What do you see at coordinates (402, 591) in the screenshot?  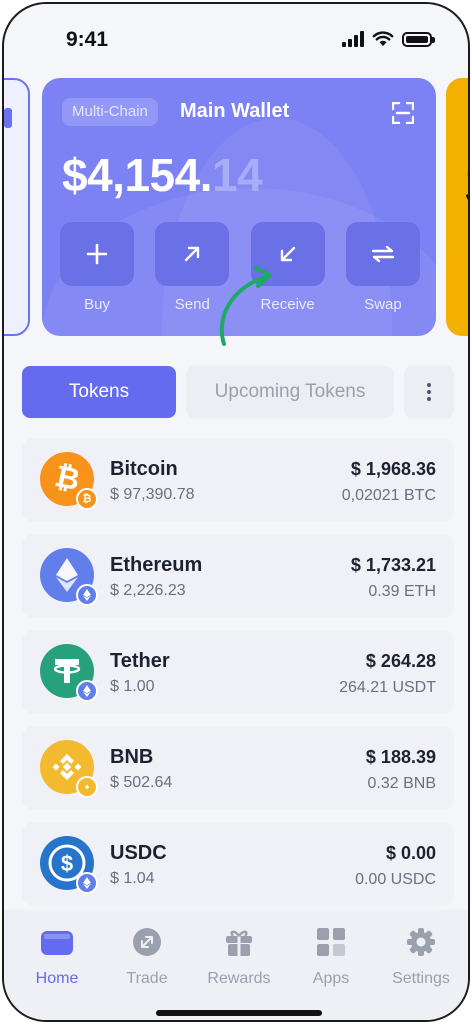 I see `token-amount: 0.39 ETH` at bounding box center [402, 591].